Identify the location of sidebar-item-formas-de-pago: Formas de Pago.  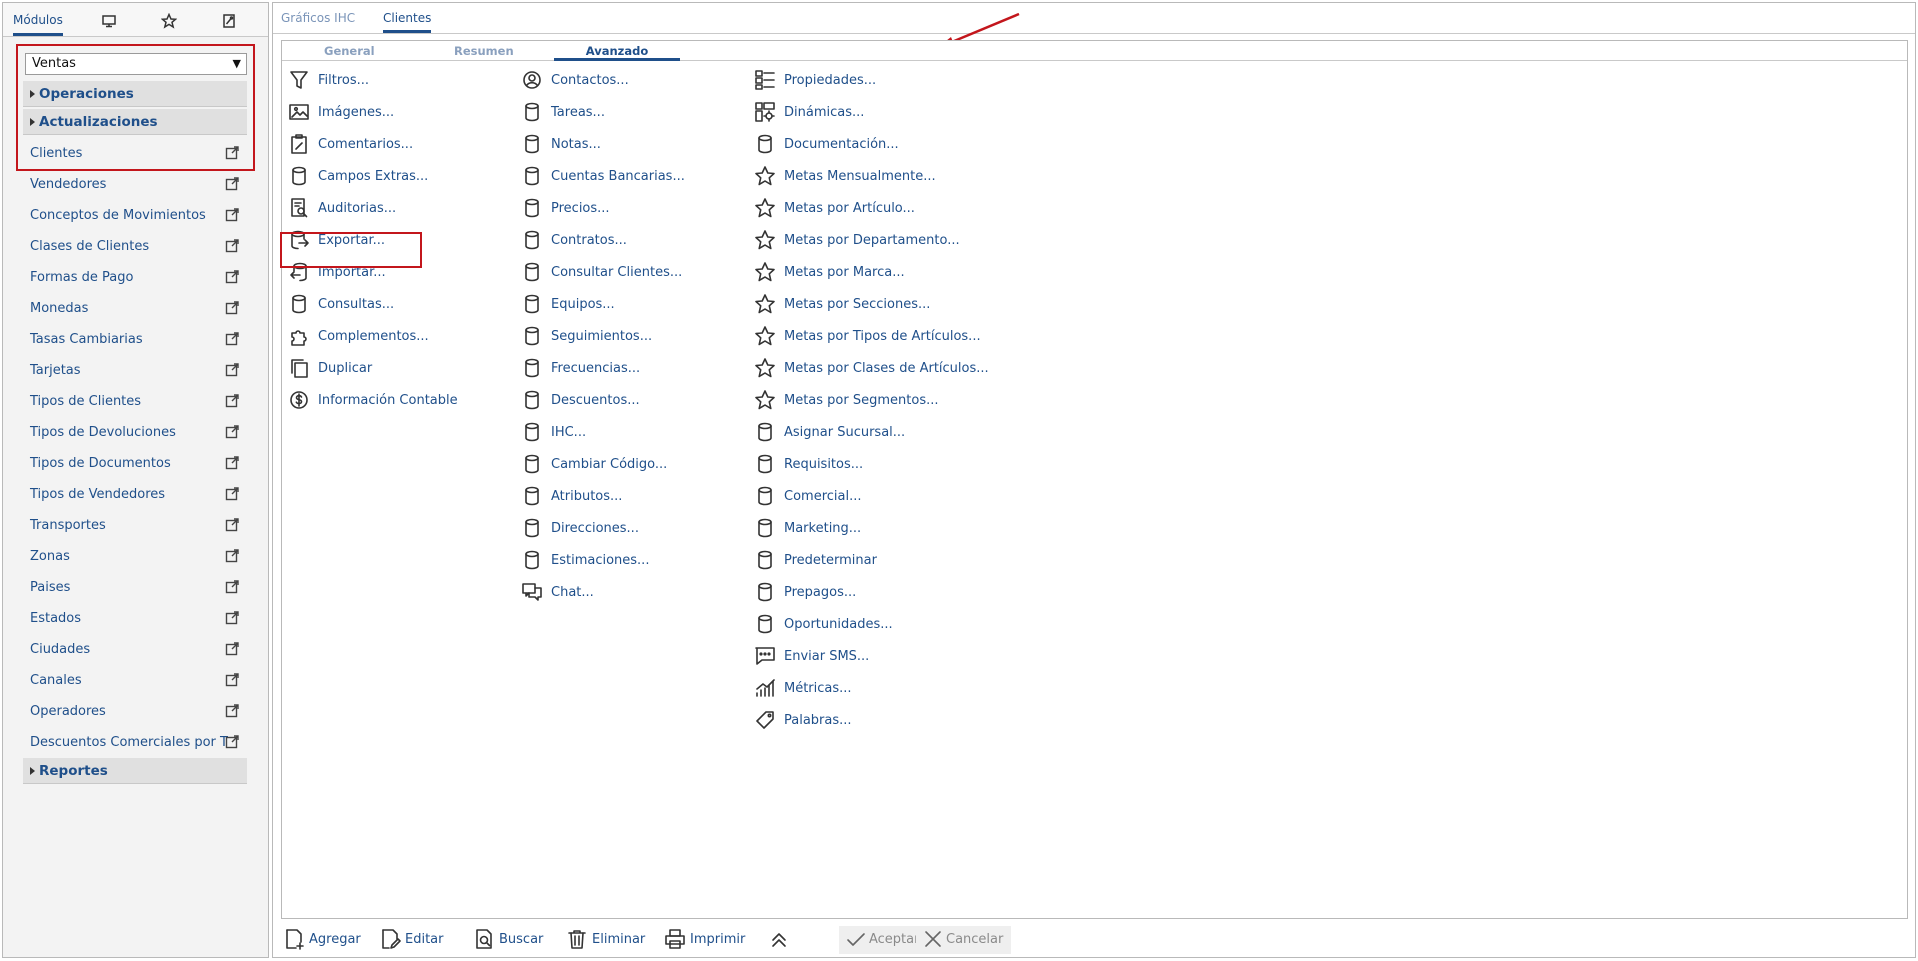
(135, 278).